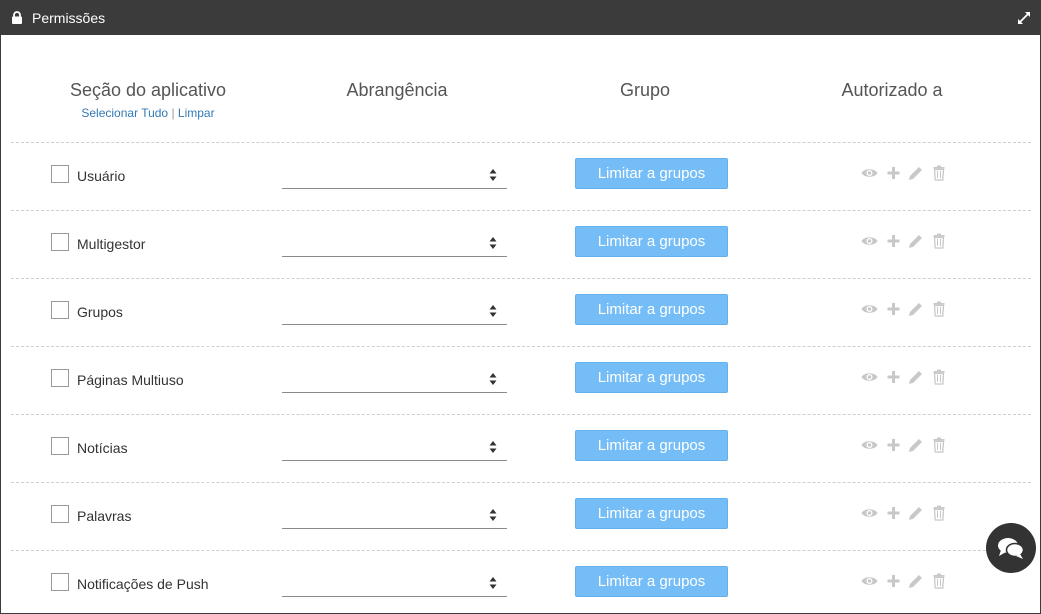 The width and height of the screenshot is (1041, 614). What do you see at coordinates (69, 18) in the screenshot?
I see `window-title: Permissões` at bounding box center [69, 18].